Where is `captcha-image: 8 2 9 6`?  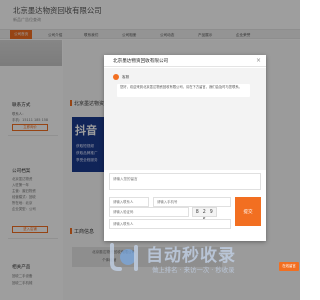
captcha-image: 8 2 9 6 is located at coordinates (204, 215).